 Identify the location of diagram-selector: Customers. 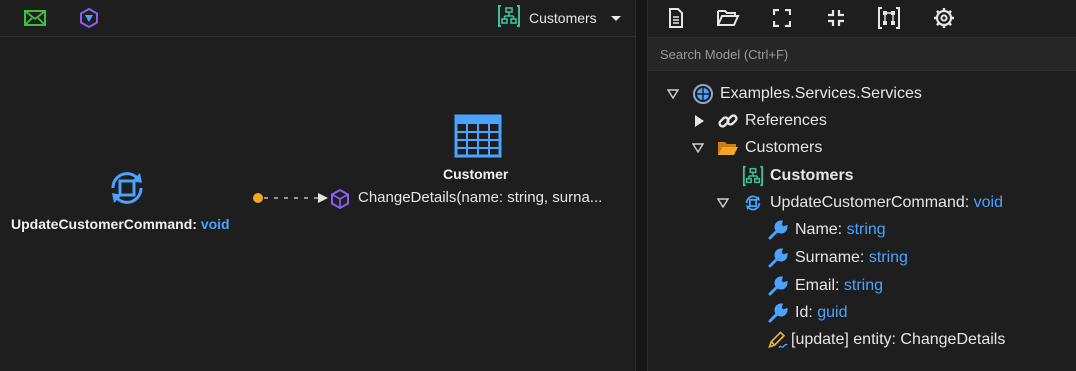
(559, 18).